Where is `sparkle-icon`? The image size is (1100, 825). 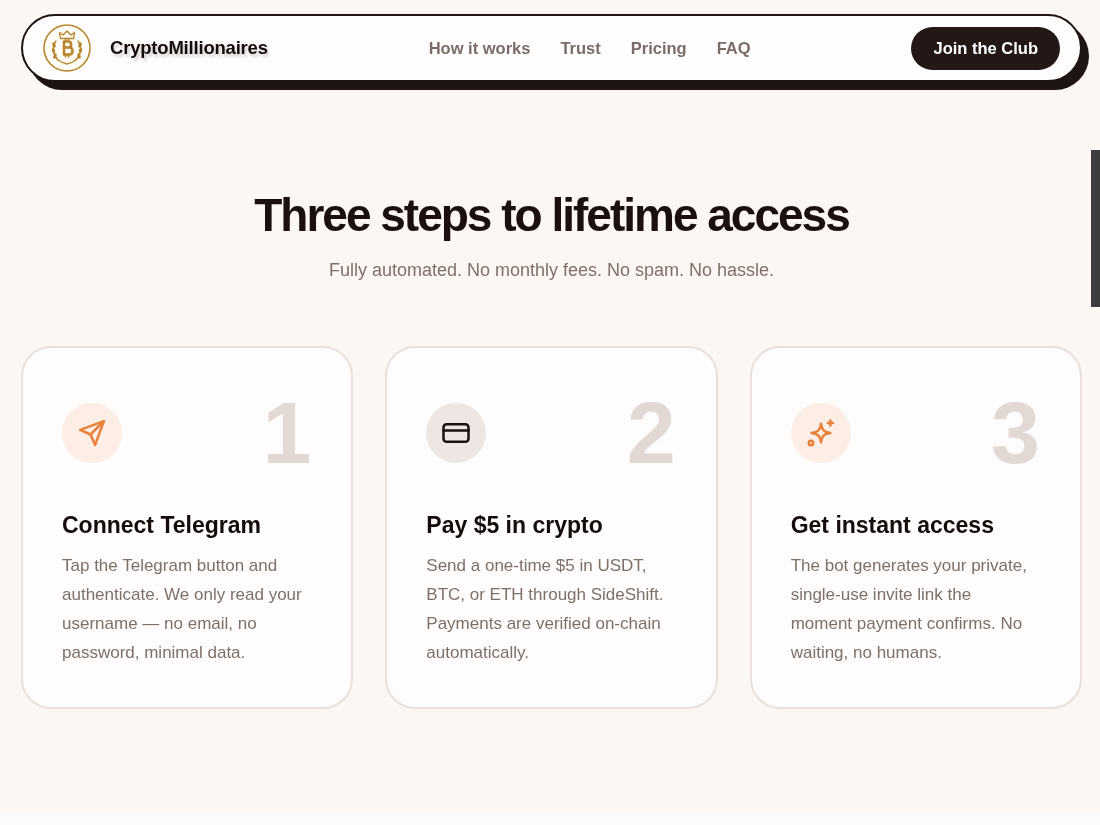
sparkle-icon is located at coordinates (820, 433).